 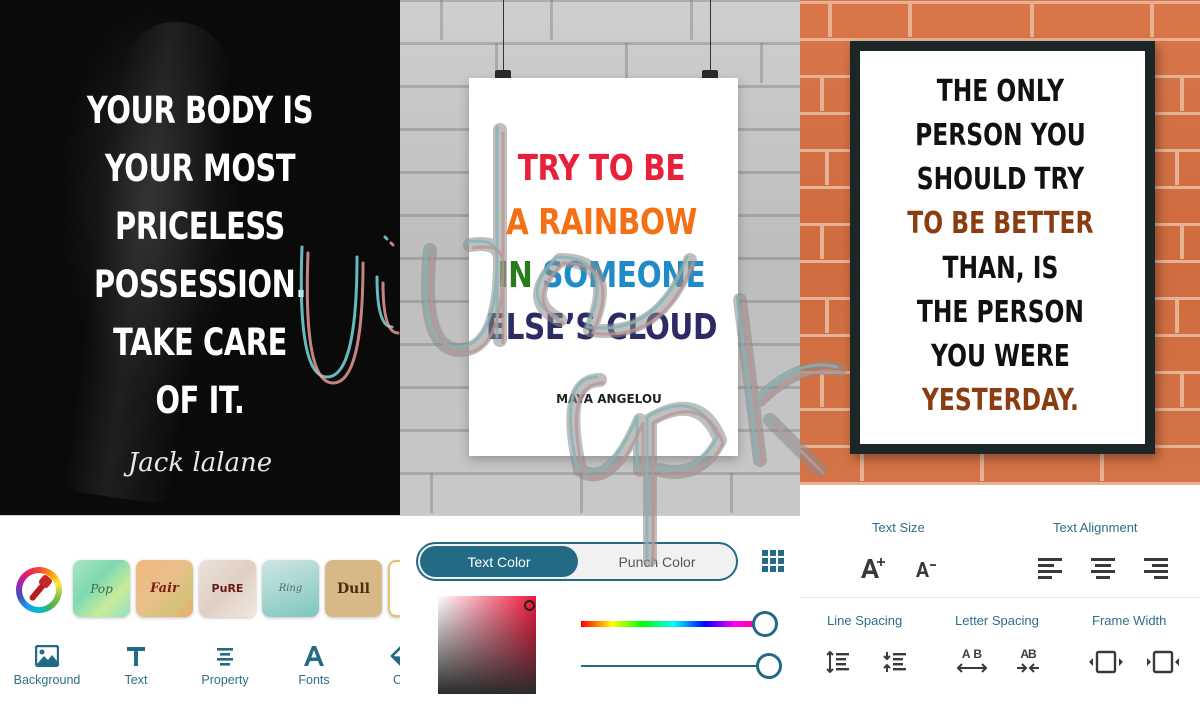 I want to click on quote-word: SOMEONE, so click(x=624, y=275).